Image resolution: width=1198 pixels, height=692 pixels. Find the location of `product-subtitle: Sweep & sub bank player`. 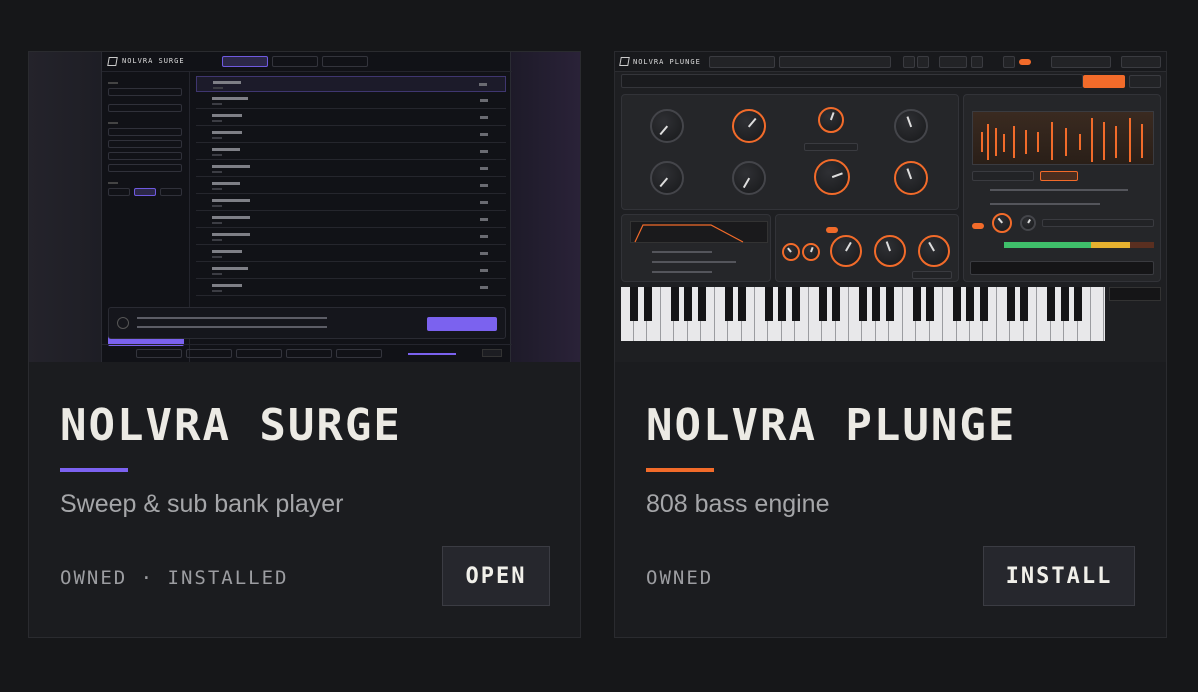

product-subtitle: Sweep & sub bank player is located at coordinates (202, 504).